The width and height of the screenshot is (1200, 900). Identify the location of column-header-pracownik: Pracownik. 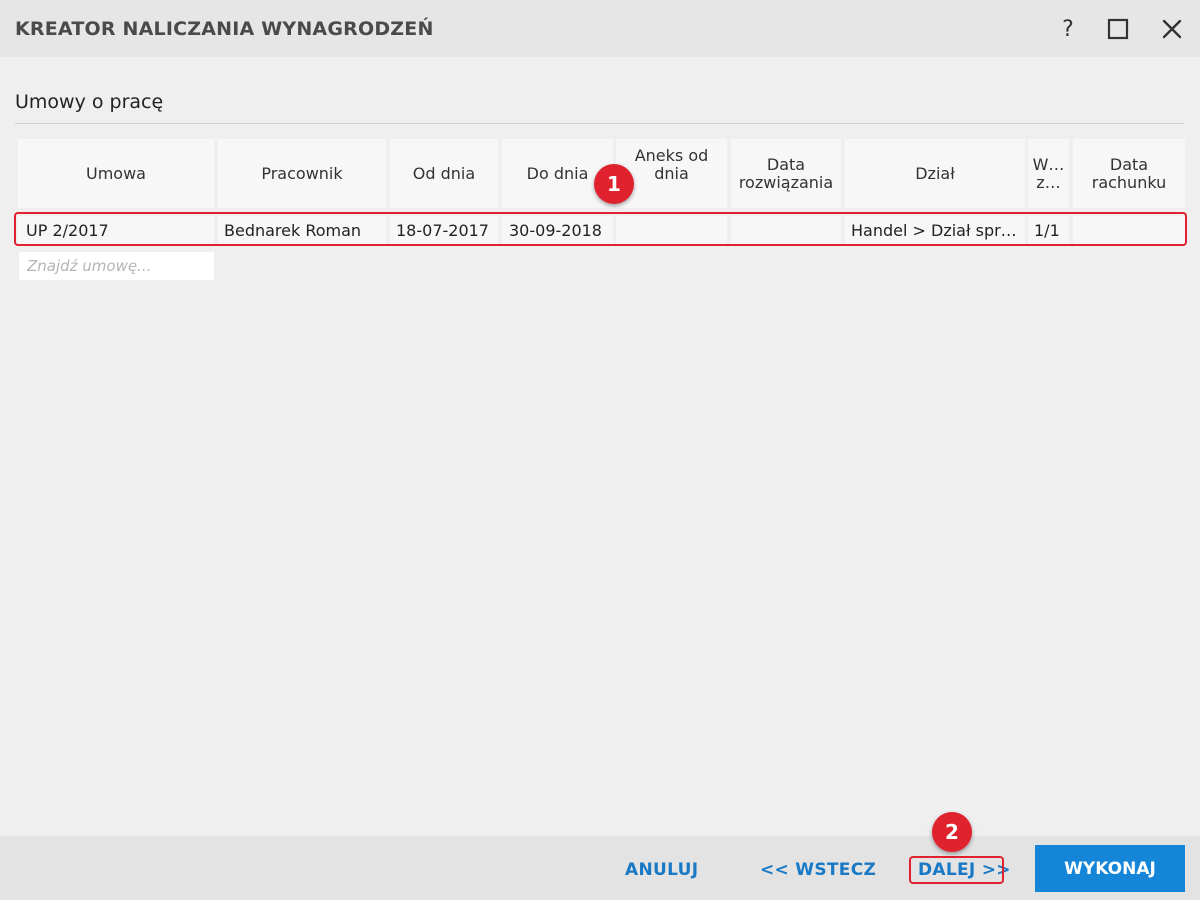
(302, 173).